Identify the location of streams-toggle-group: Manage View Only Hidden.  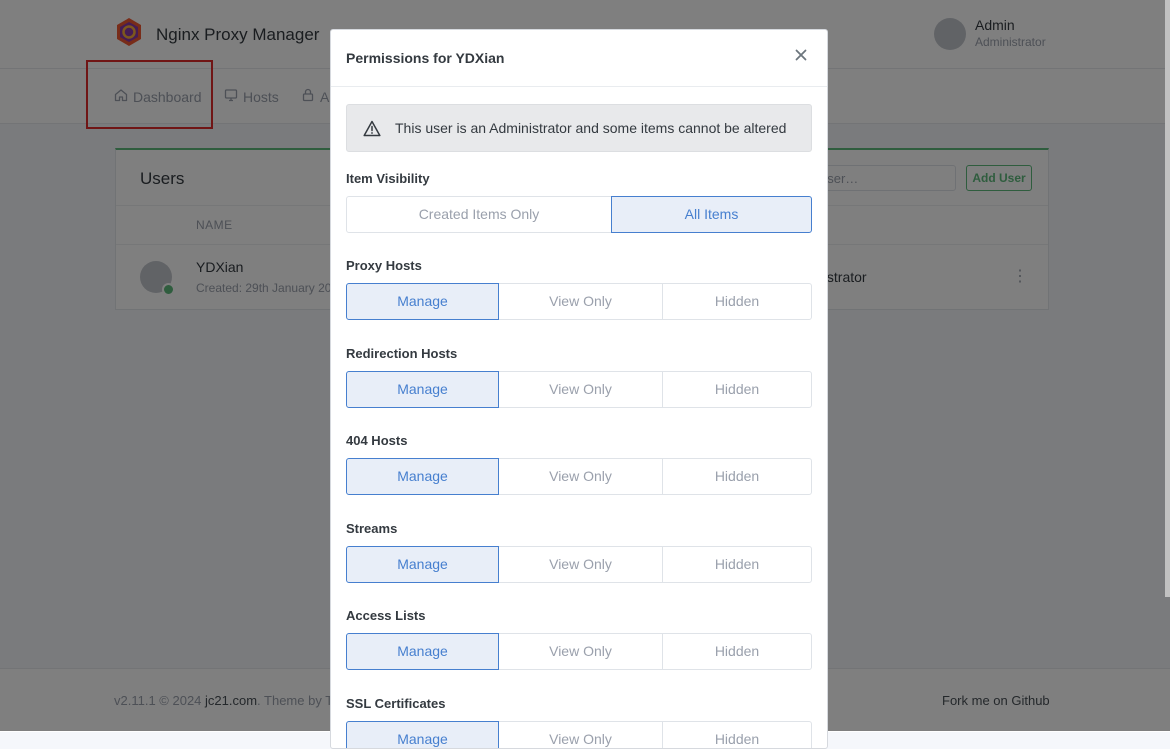
(579, 564).